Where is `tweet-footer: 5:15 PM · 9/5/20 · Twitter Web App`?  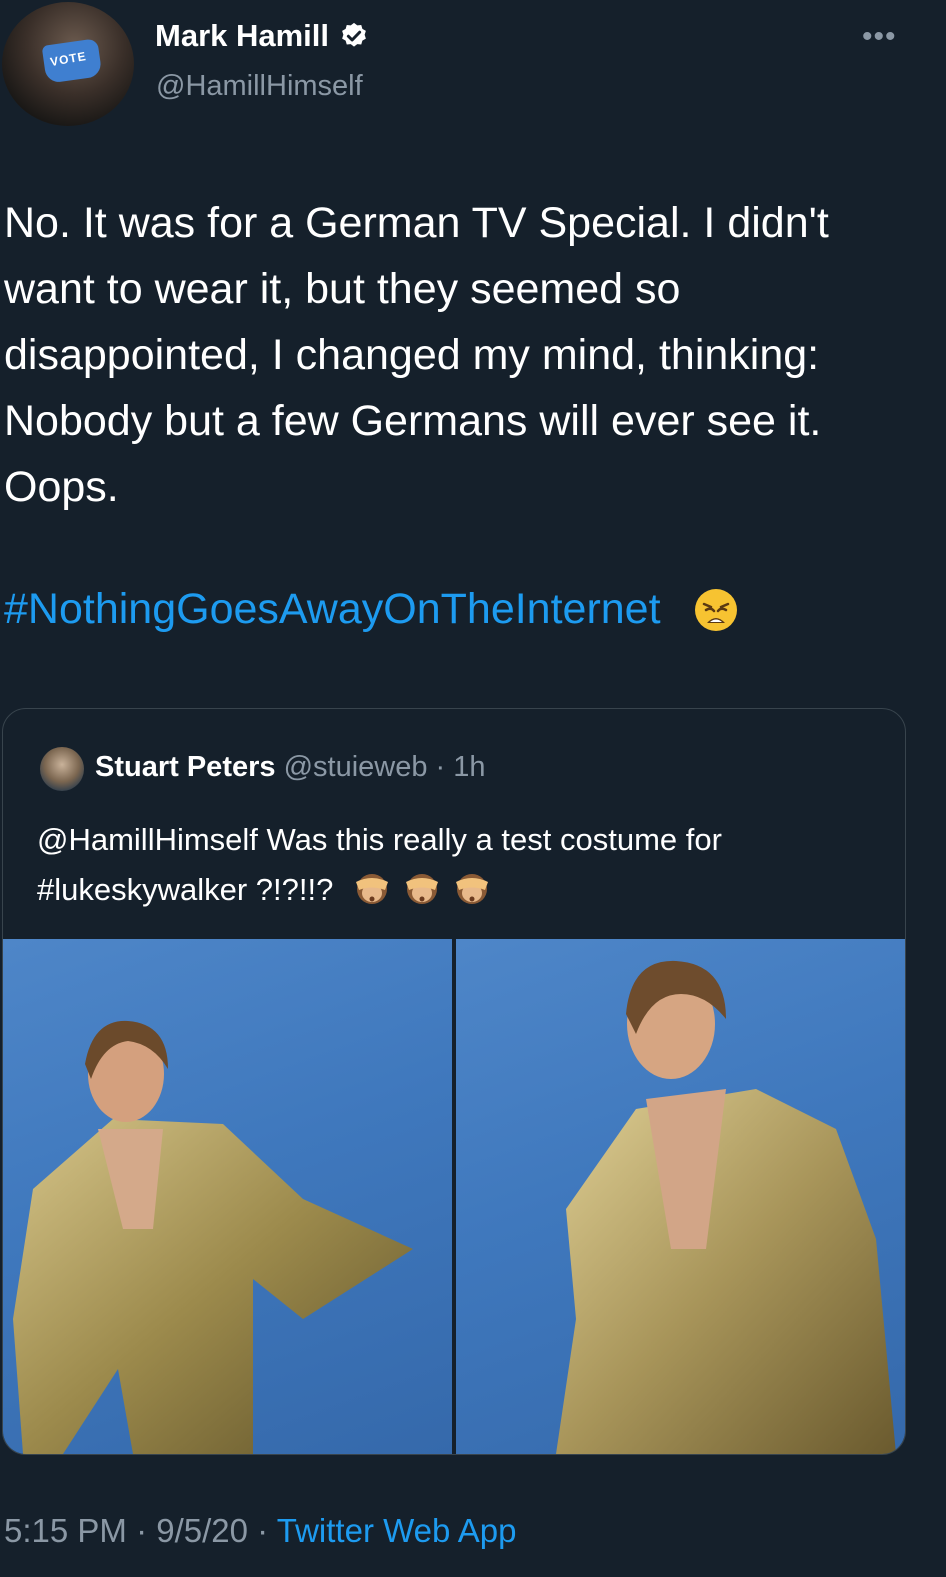 tweet-footer: 5:15 PM · 9/5/20 · Twitter Web App is located at coordinates (260, 1531).